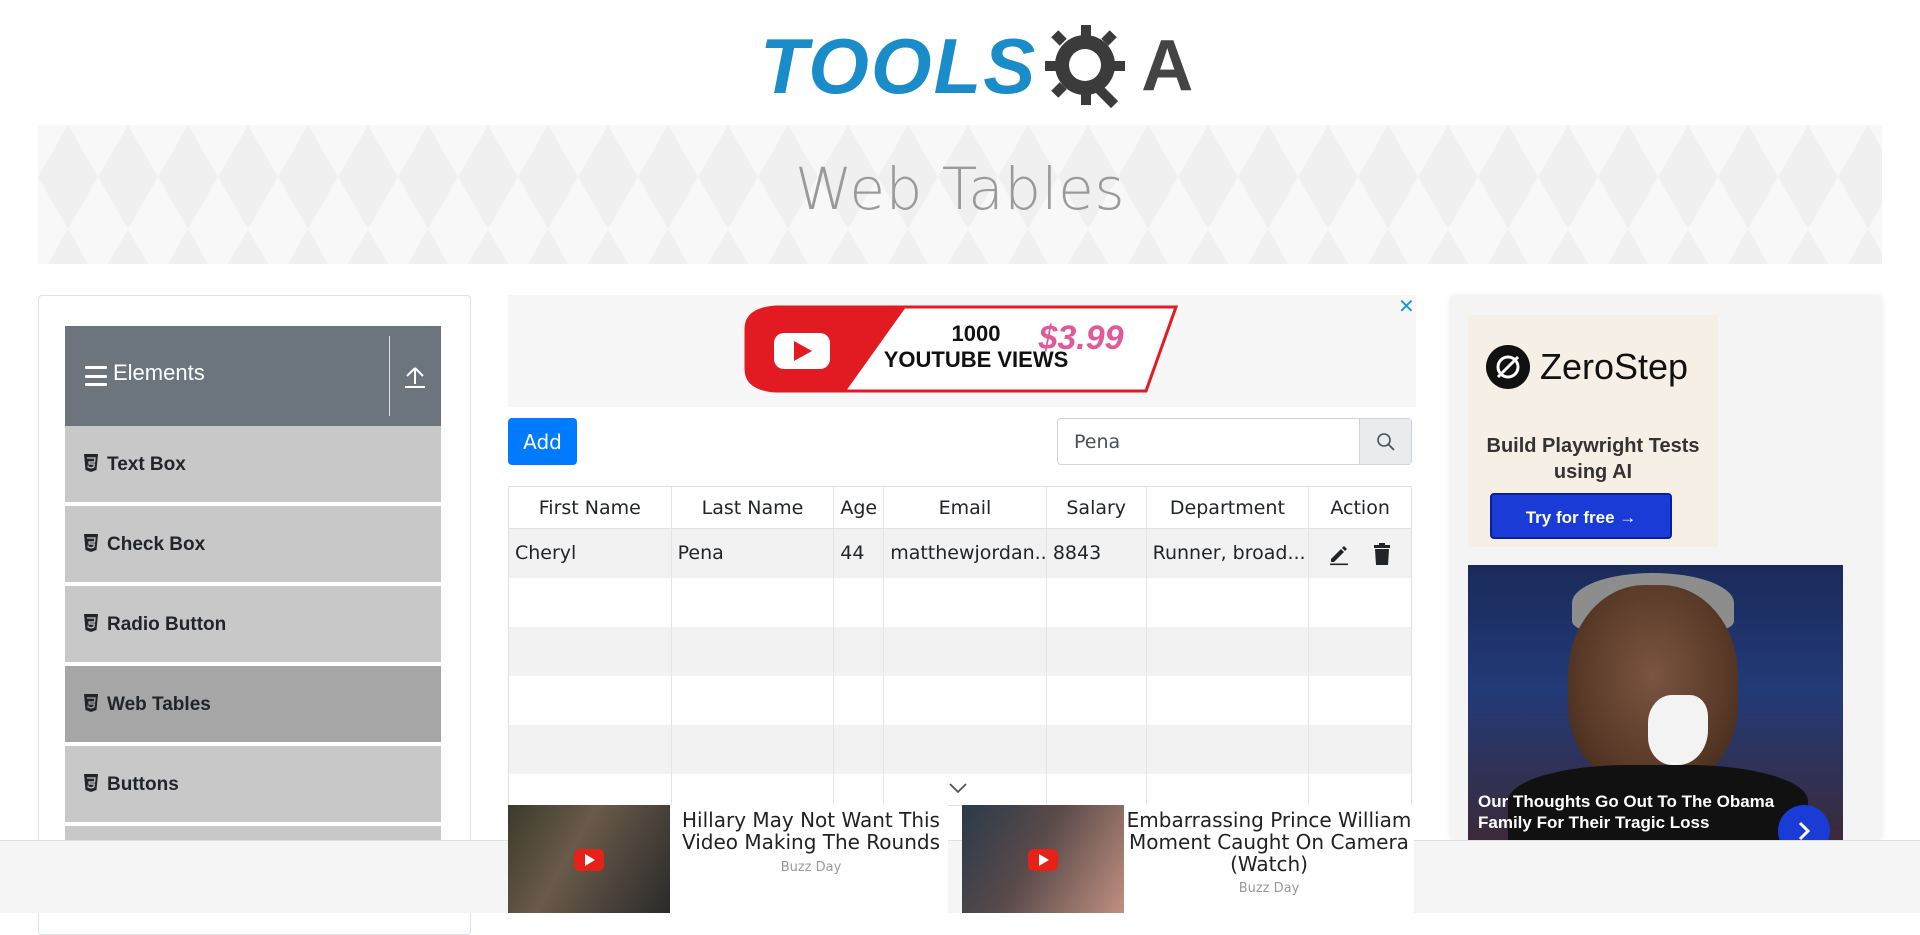 The image size is (1920, 935). Describe the element at coordinates (1360, 508) in the screenshot. I see `column-header-action: Action` at that location.